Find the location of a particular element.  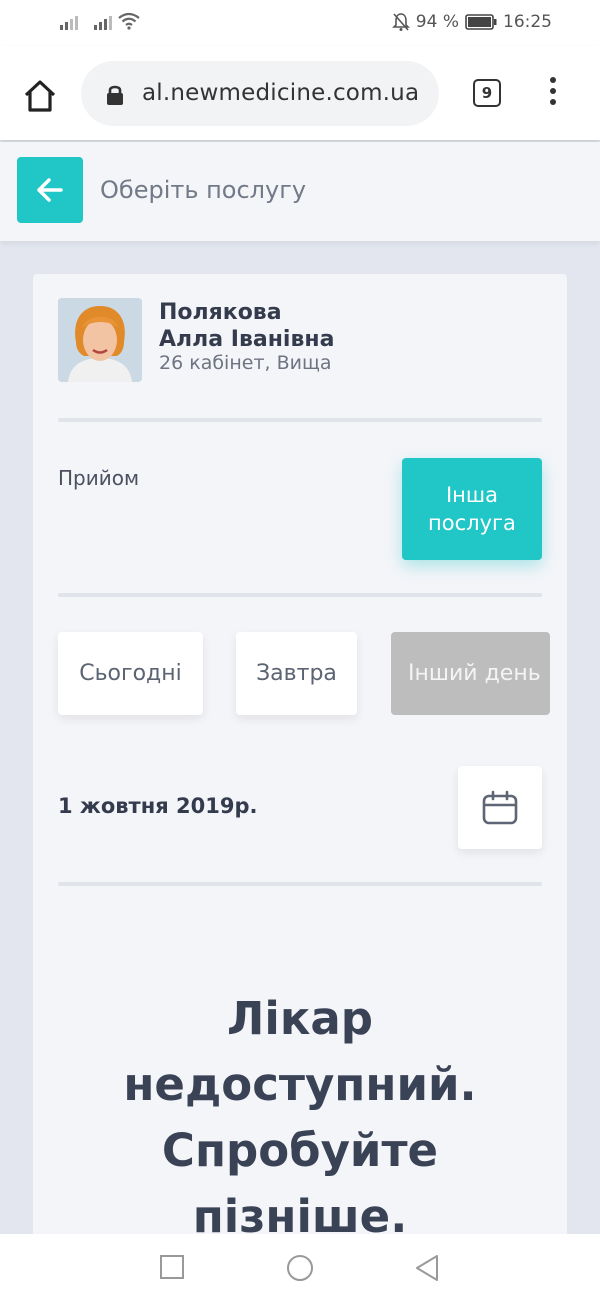

arrow-left-icon is located at coordinates (50, 190).